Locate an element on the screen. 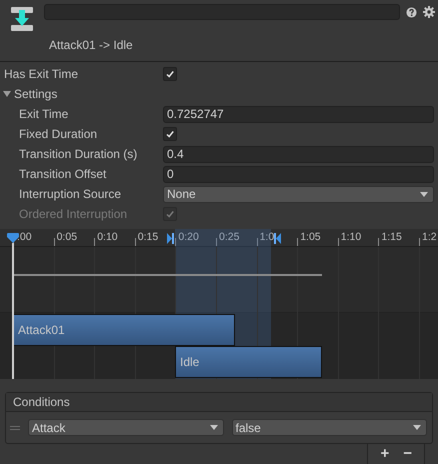 Image resolution: width=438 pixels, height=464 pixels. field-label: Fixed Duration is located at coordinates (58, 134).